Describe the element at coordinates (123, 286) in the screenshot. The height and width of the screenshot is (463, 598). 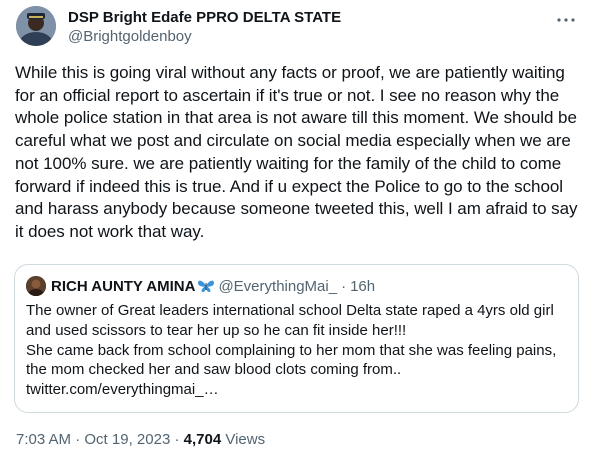
I see `quoted-author-name: RICH AUNTY AMINA` at that location.